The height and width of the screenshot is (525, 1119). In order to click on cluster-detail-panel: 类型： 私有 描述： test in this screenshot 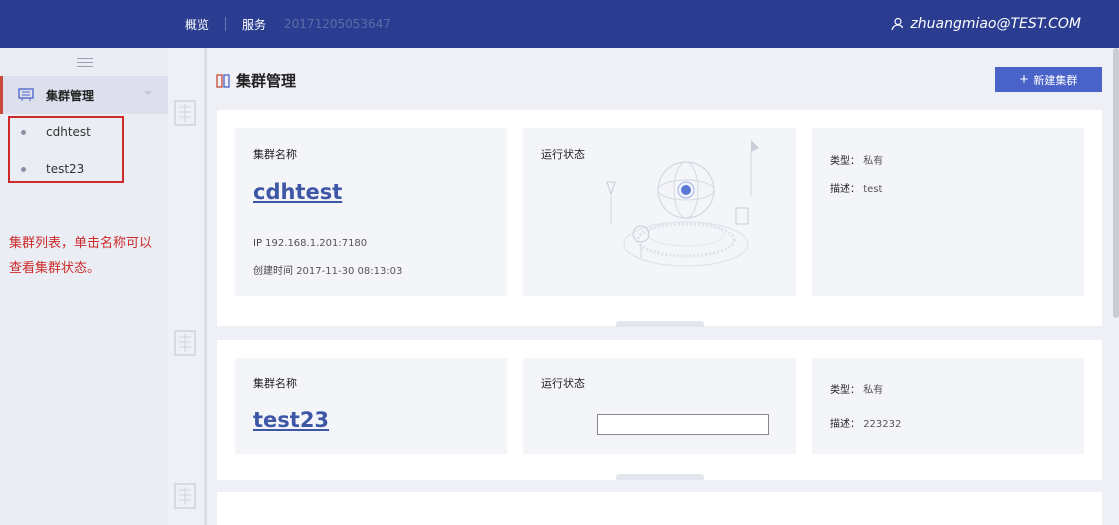, I will do `click(948, 212)`.